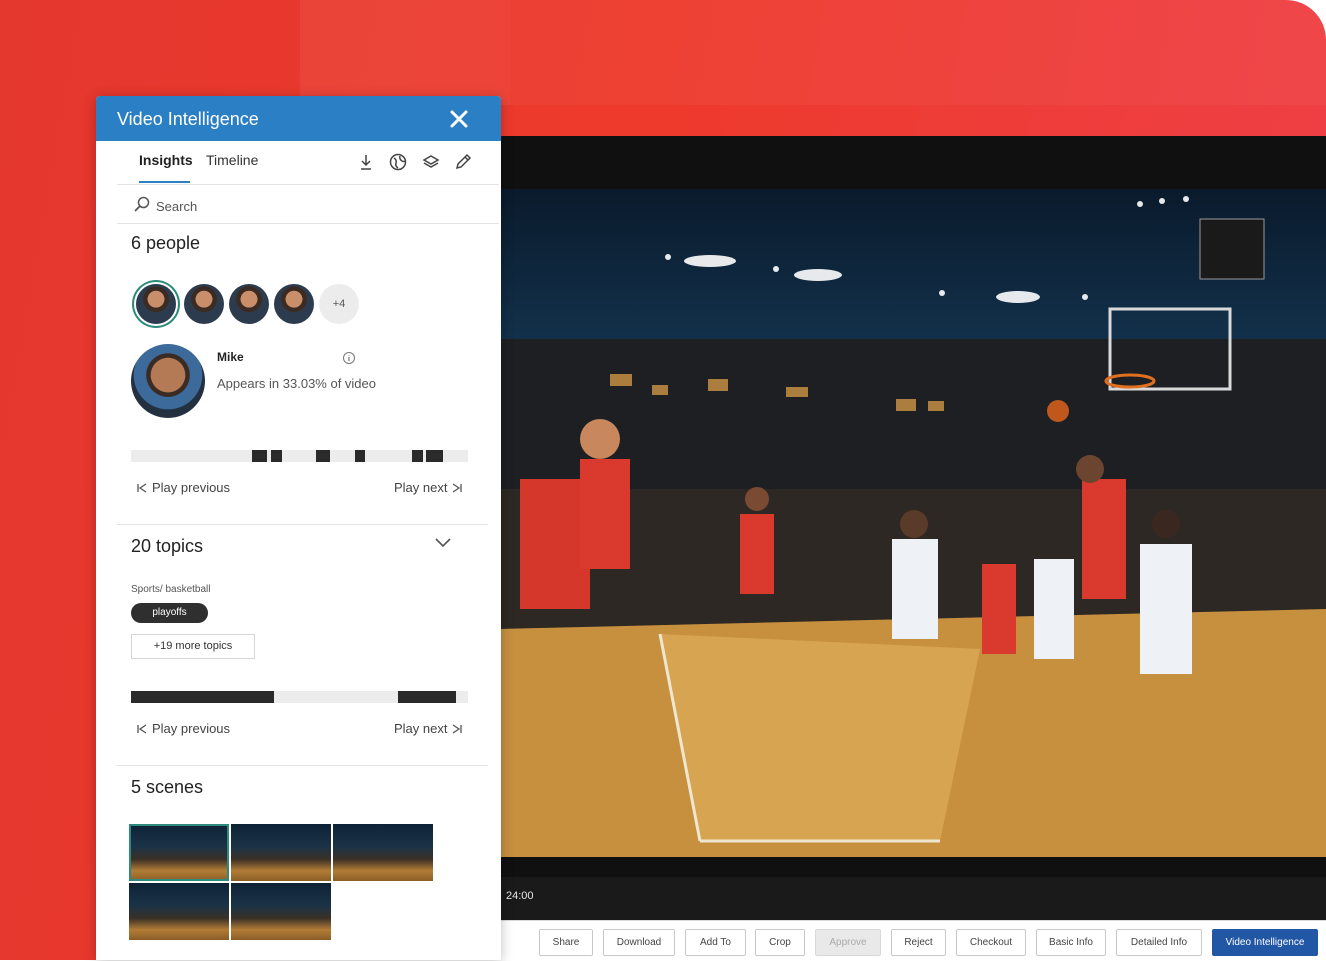  Describe the element at coordinates (431, 162) in the screenshot. I see `layers-icon` at that location.